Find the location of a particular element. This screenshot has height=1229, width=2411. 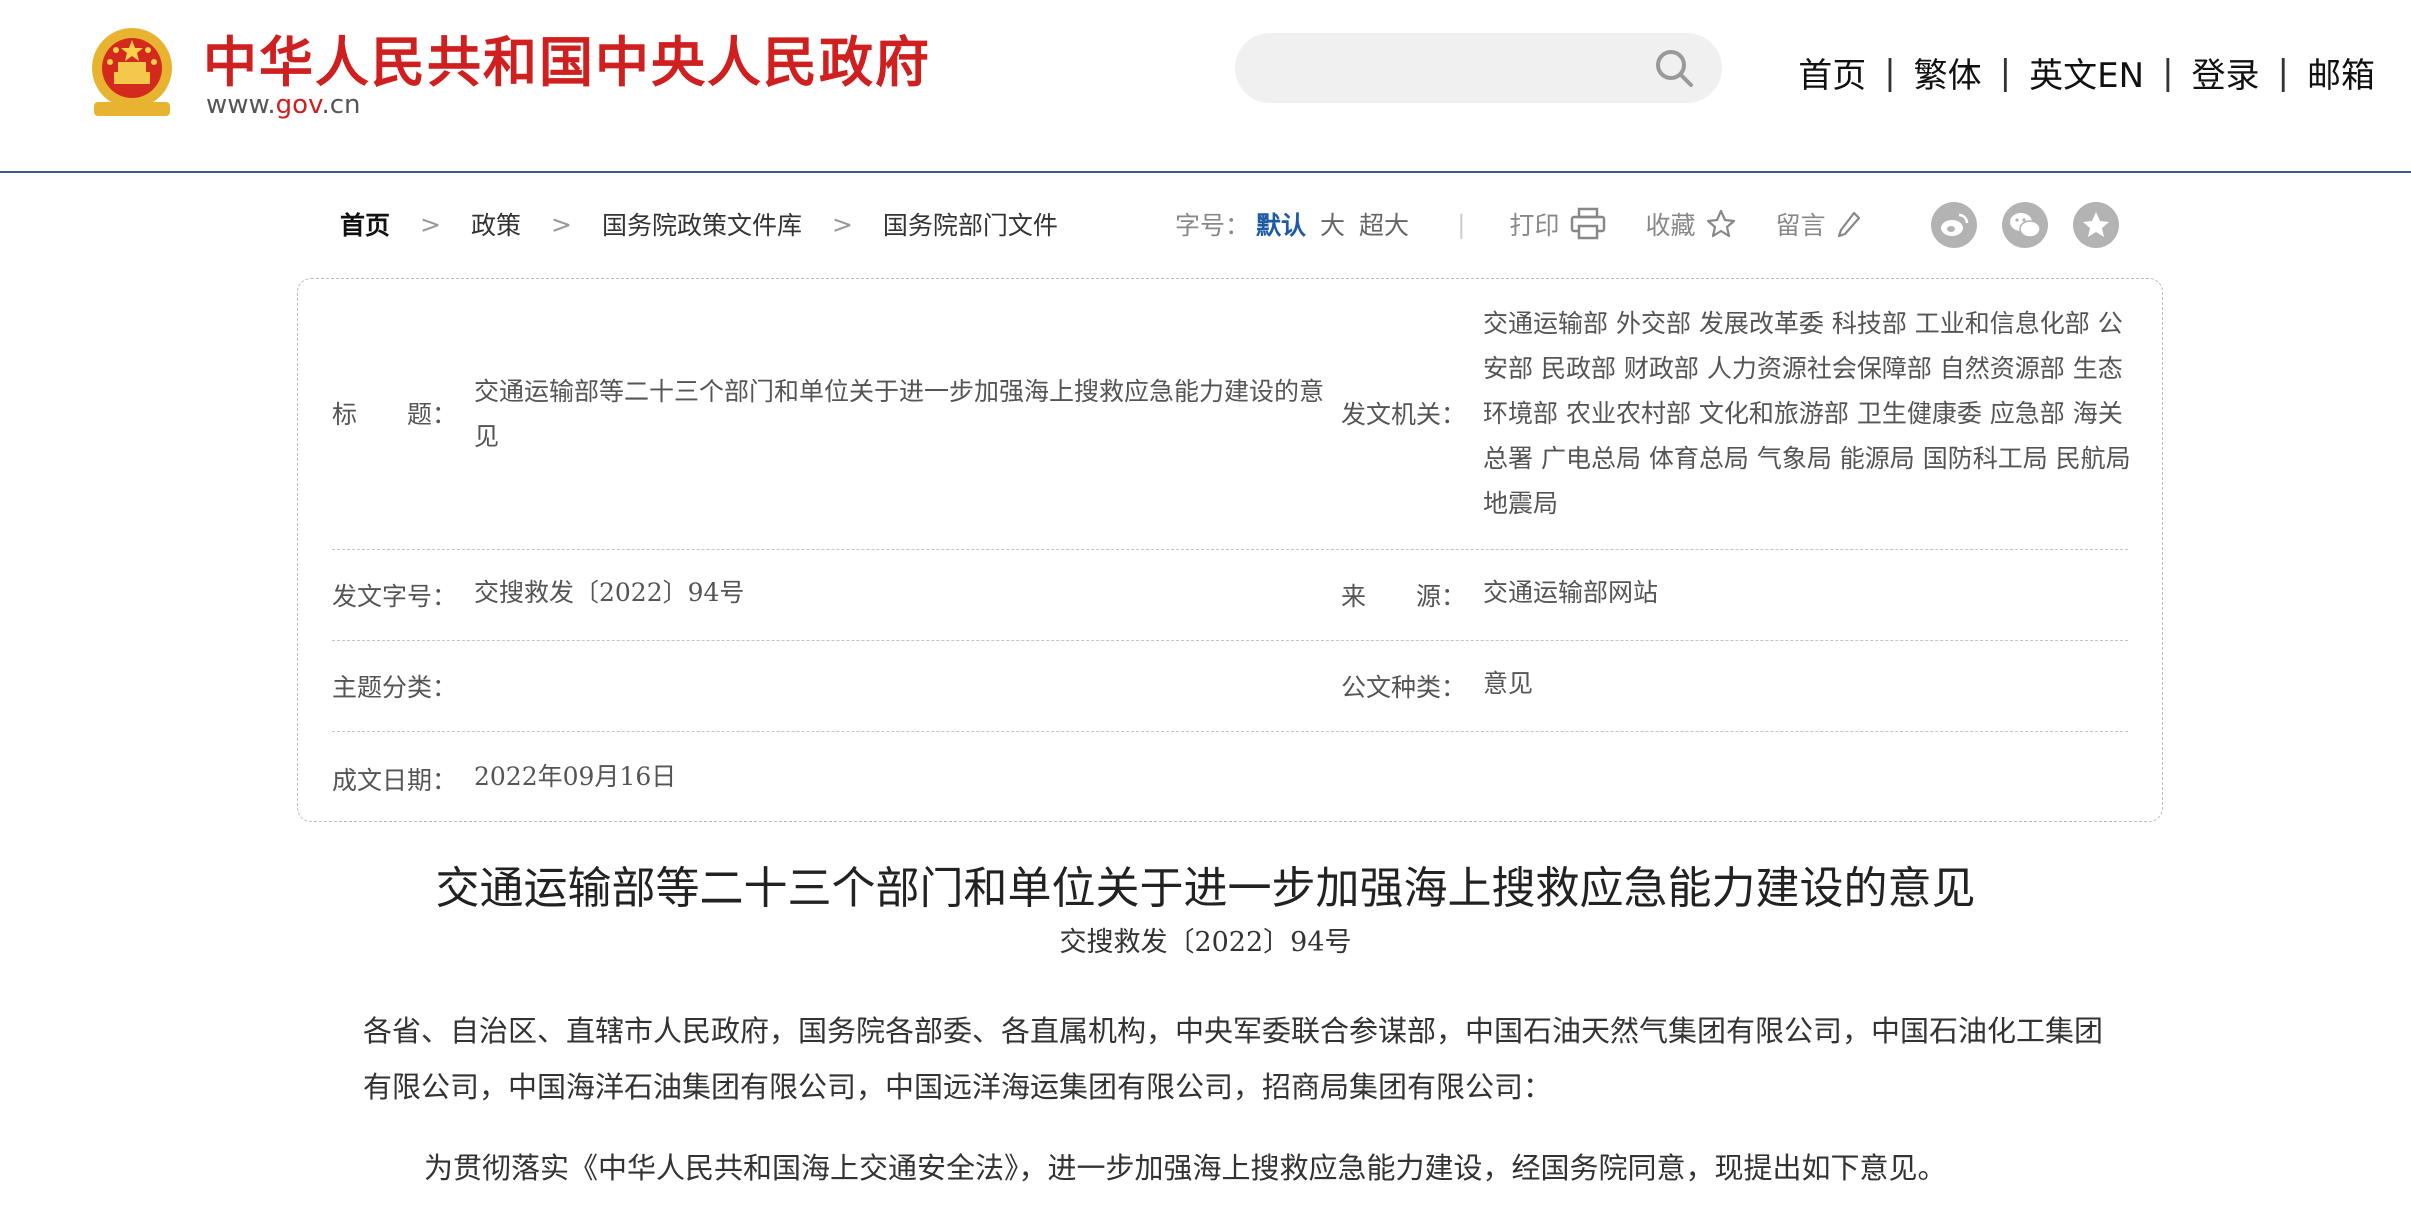

favorite-button: 收藏 is located at coordinates (1691, 224).